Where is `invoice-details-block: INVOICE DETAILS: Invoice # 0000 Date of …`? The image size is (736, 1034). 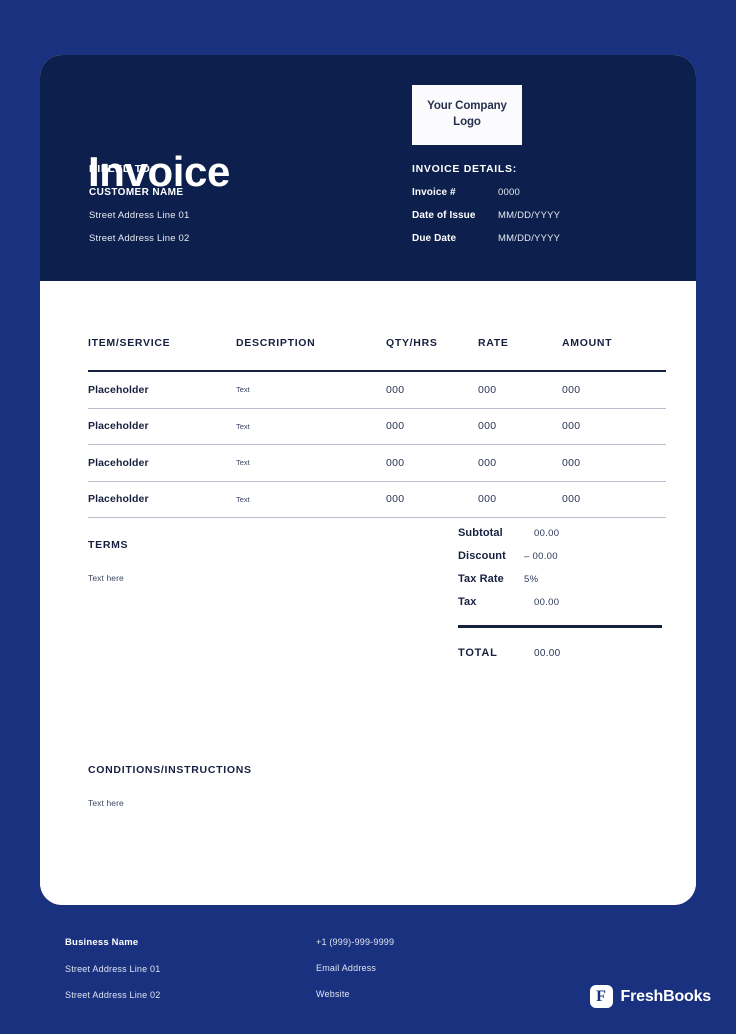 invoice-details-block: INVOICE DETAILS: Invoice # 0000 Date of … is located at coordinates (532, 209).